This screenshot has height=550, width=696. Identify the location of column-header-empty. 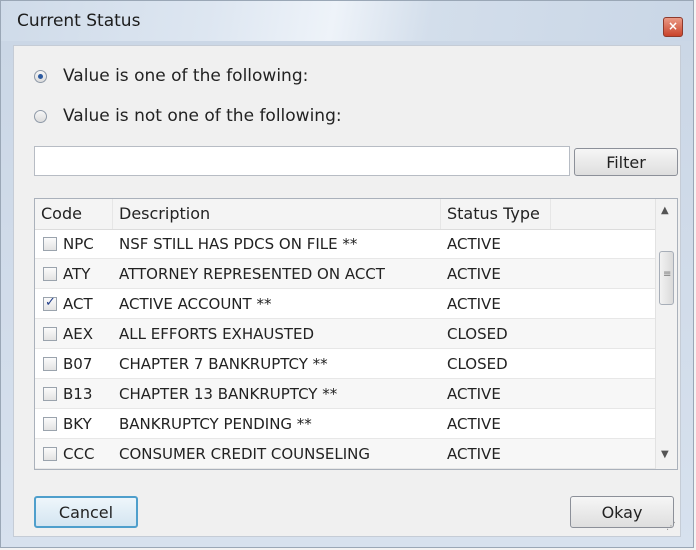
(603, 214).